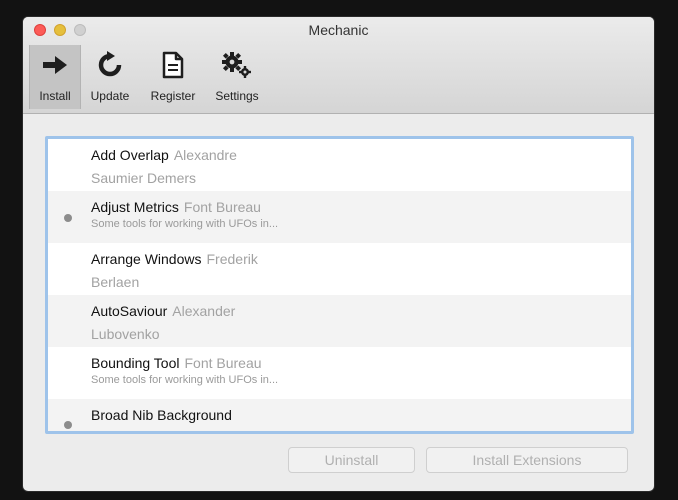  I want to click on extension-author-continued: Saumier Demers, so click(144, 178).